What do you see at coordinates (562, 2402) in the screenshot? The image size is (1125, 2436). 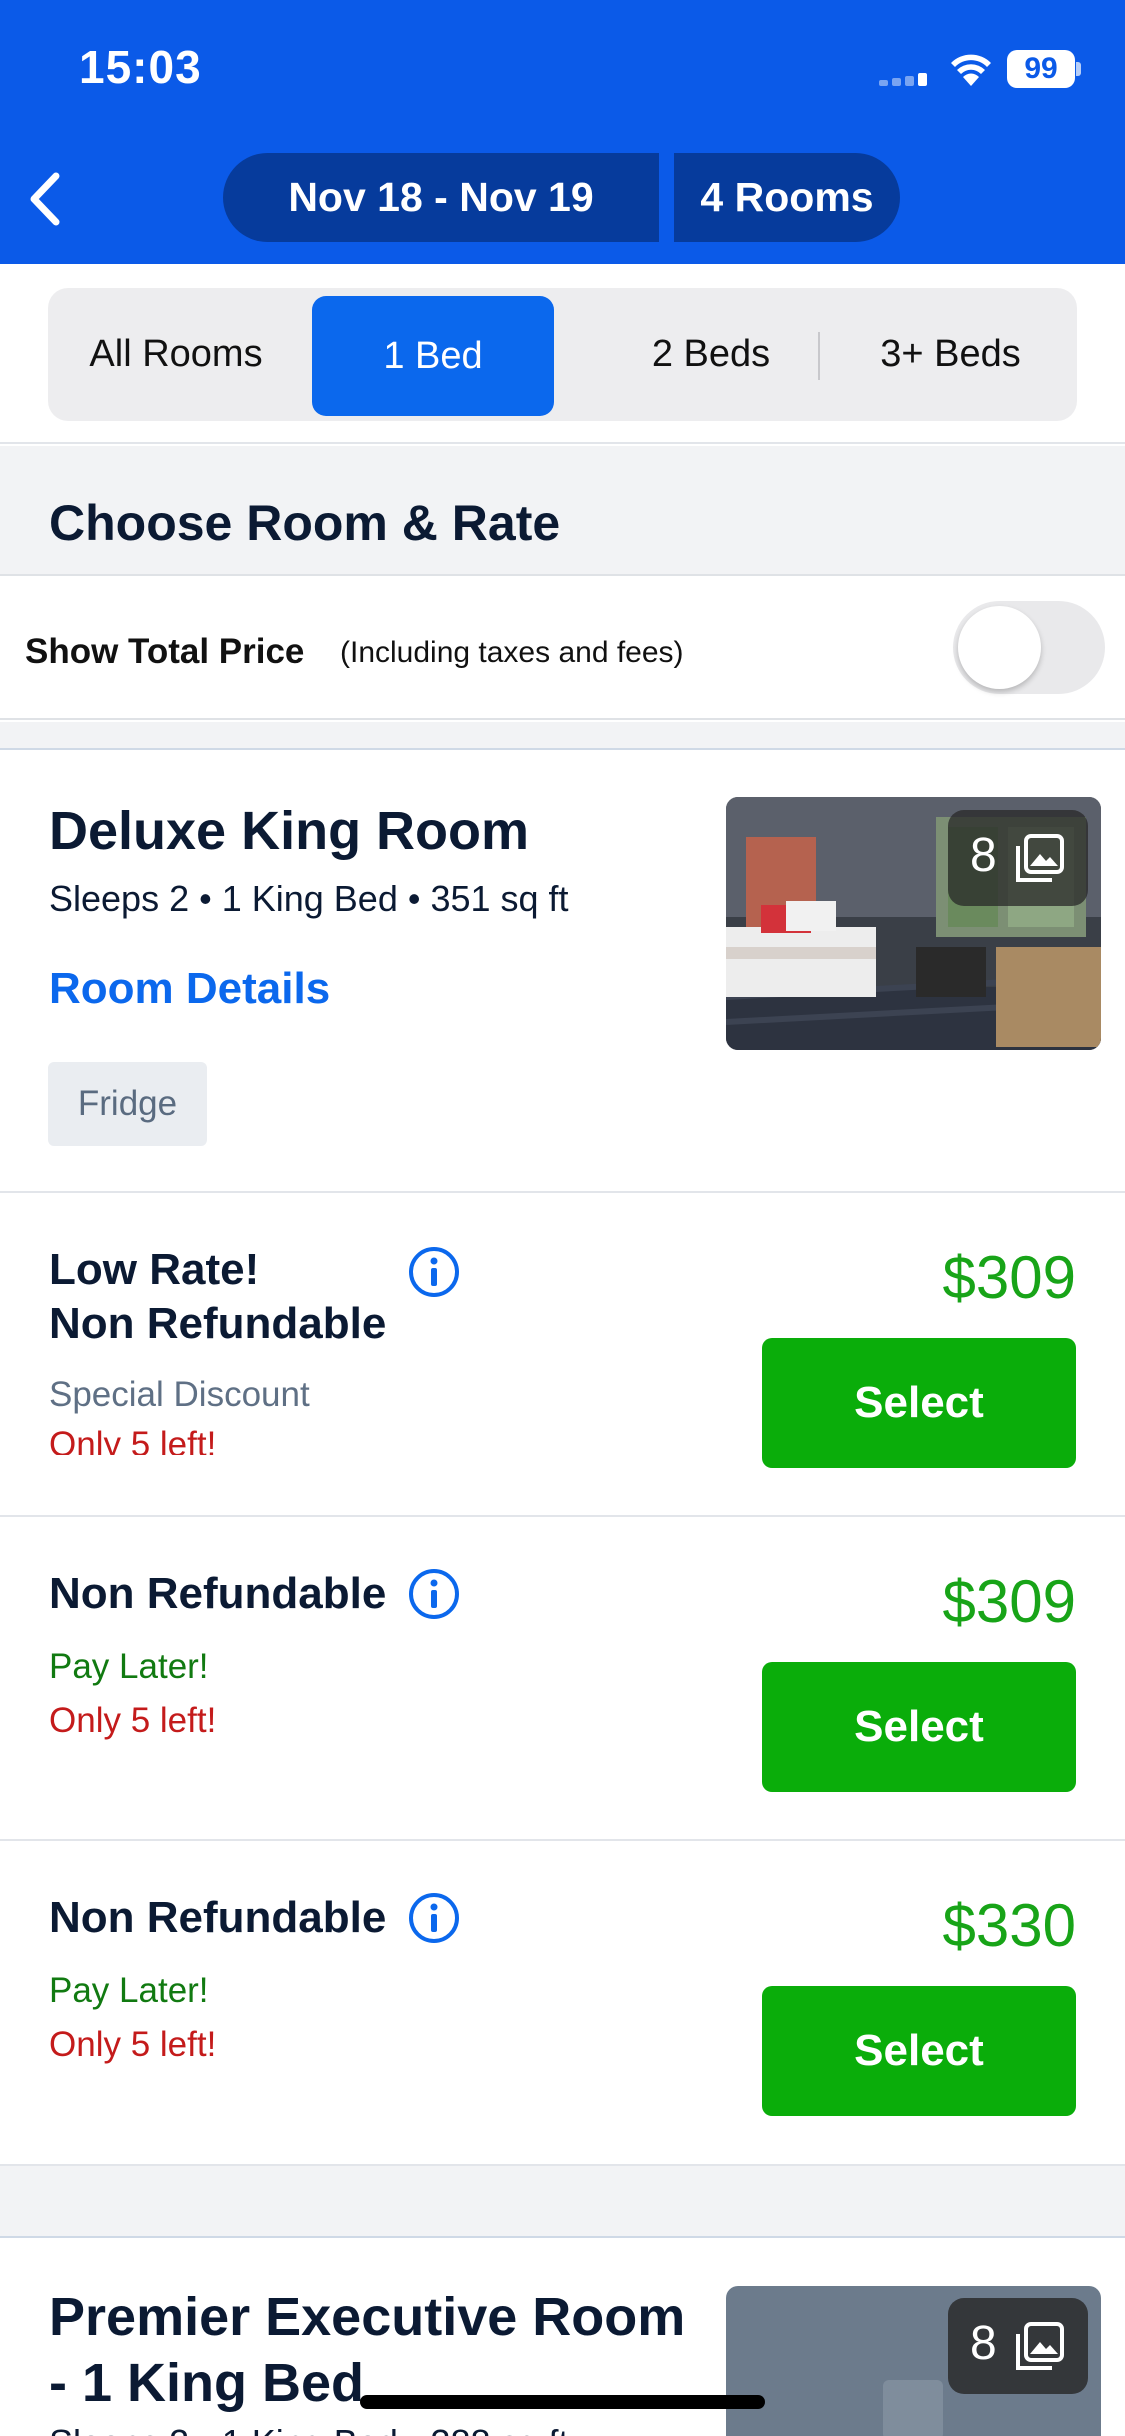 I see `home-indicator` at bounding box center [562, 2402].